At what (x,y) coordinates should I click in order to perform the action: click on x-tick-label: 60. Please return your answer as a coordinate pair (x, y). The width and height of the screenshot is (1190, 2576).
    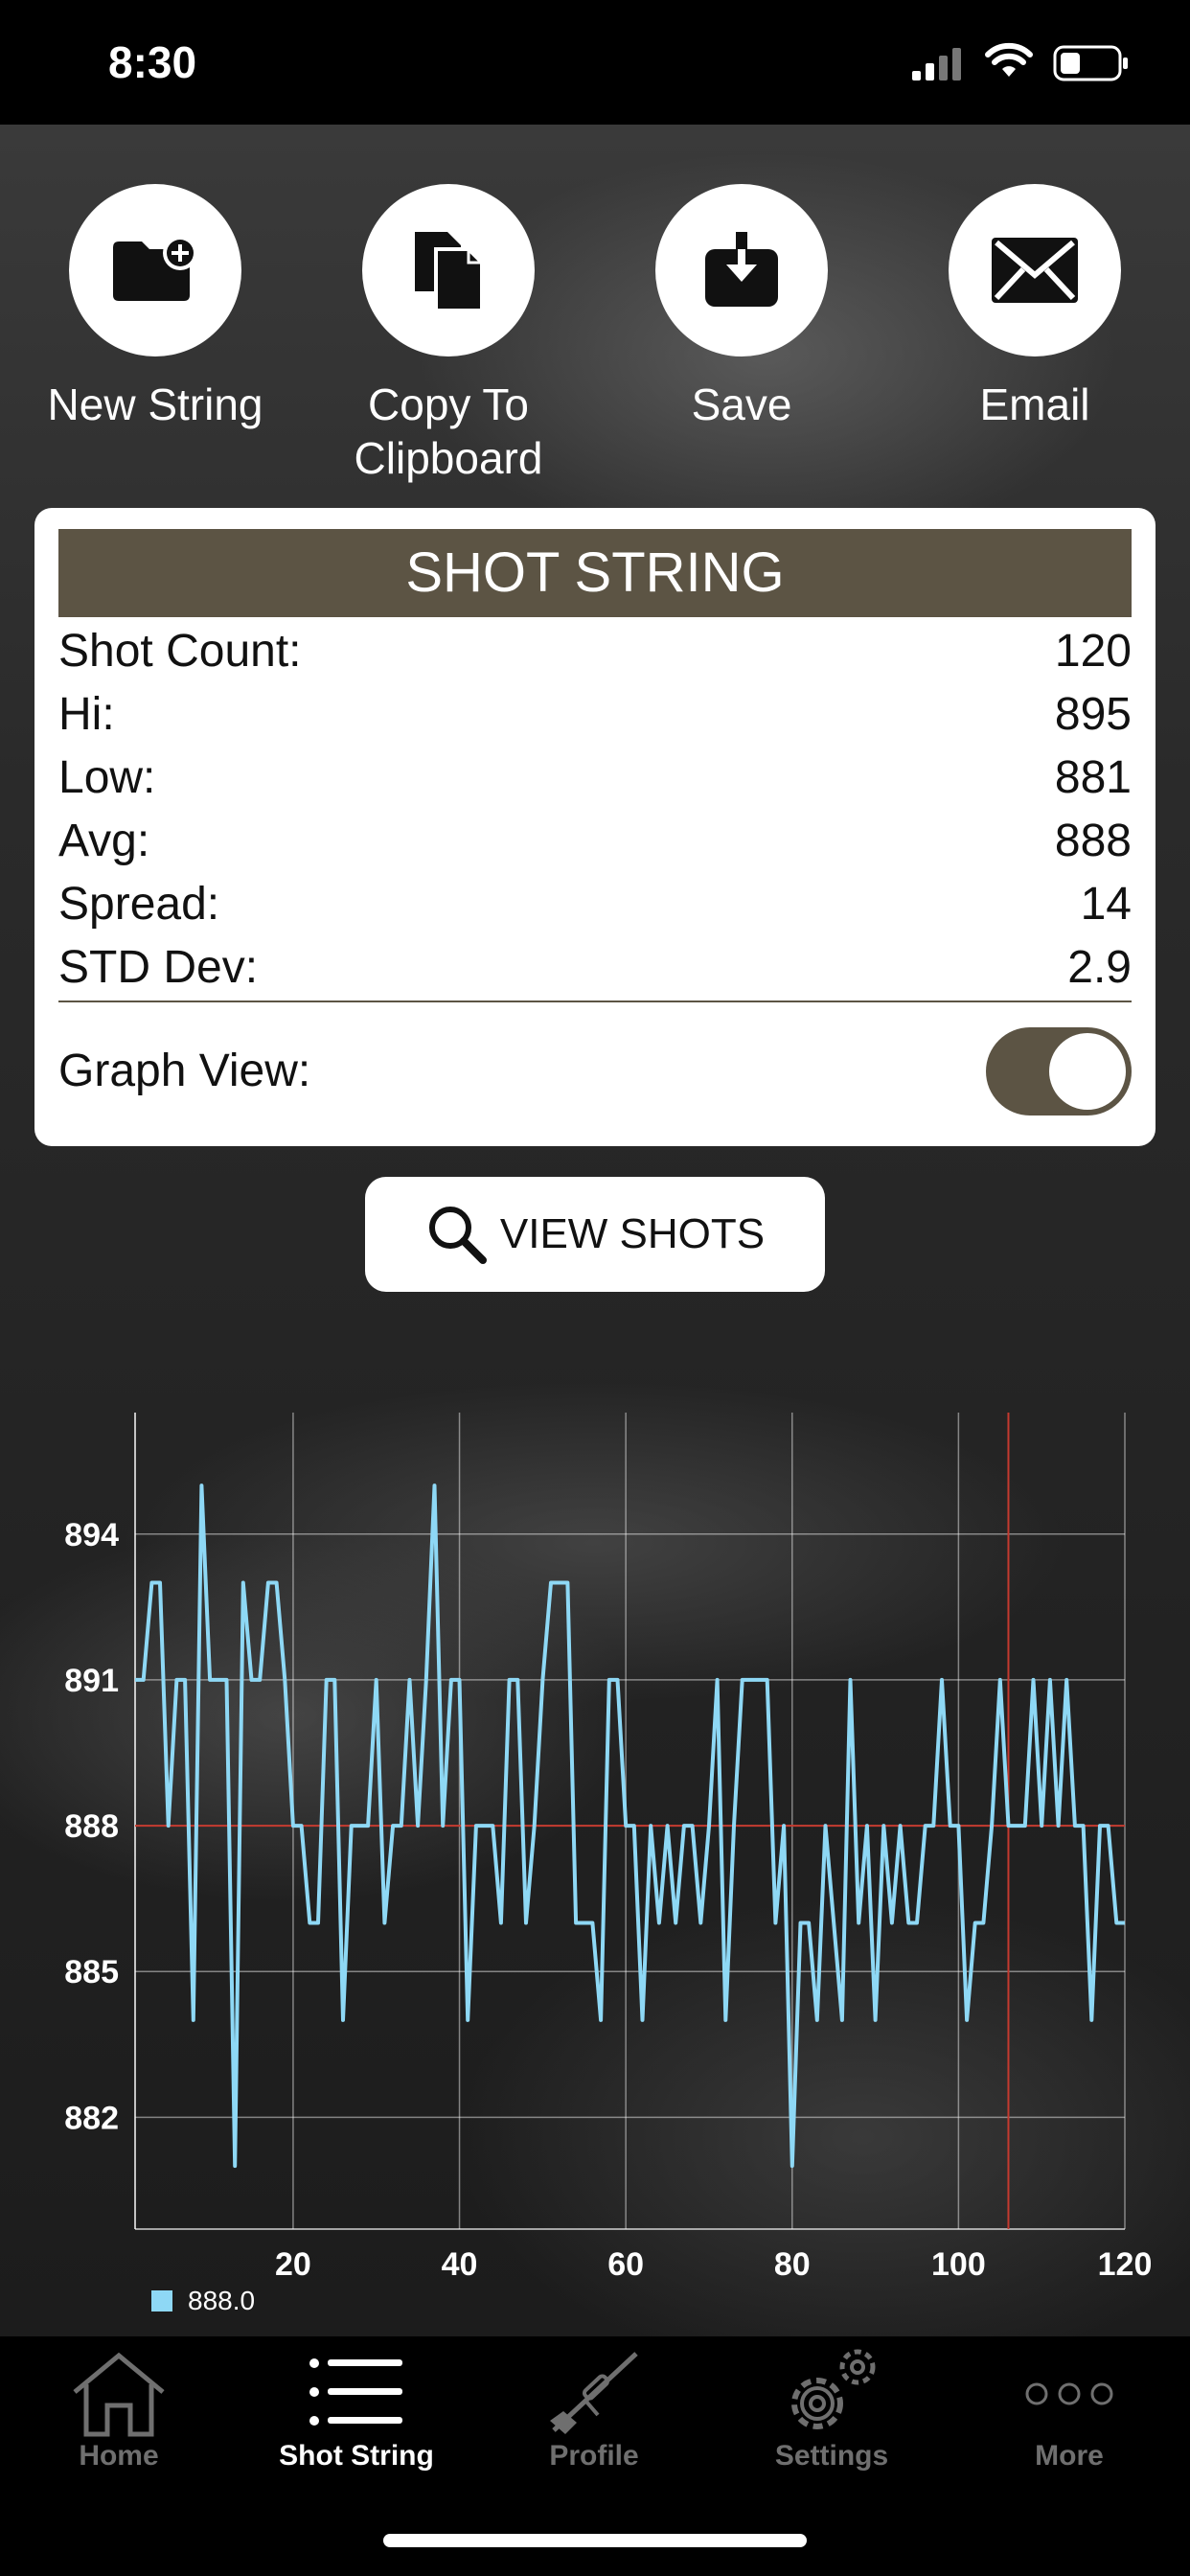
    Looking at the image, I should click on (625, 2264).